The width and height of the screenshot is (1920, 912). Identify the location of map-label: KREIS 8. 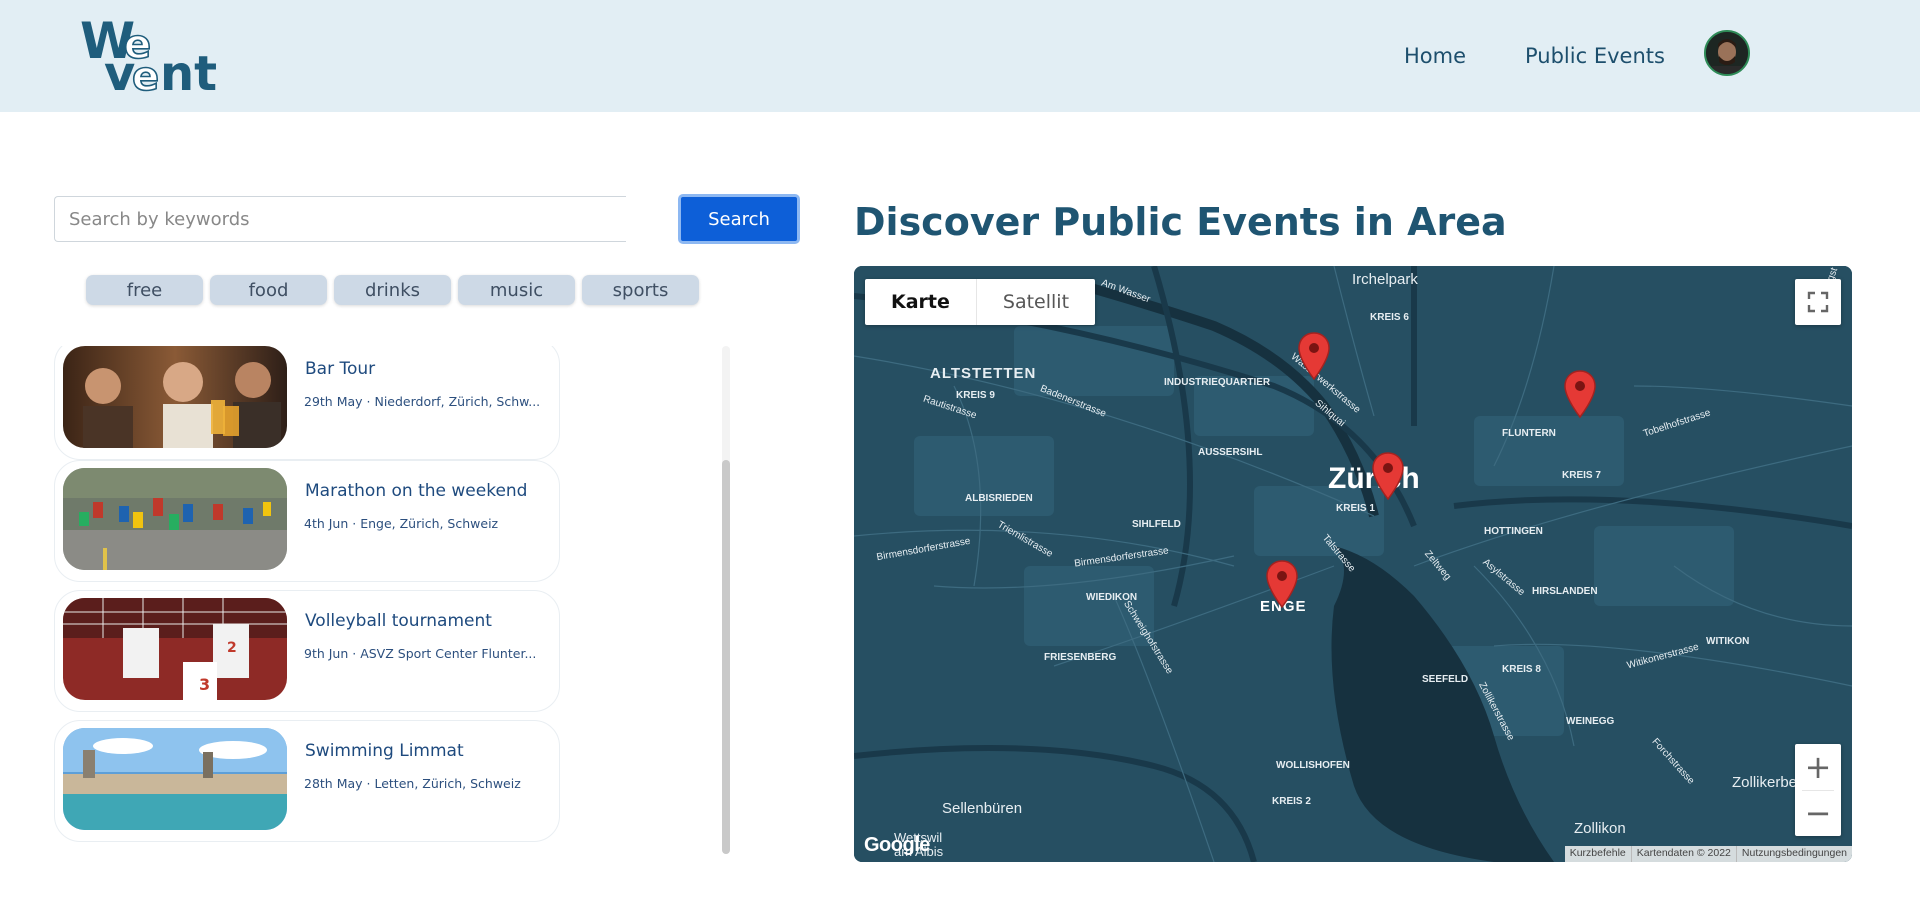
(1521, 669).